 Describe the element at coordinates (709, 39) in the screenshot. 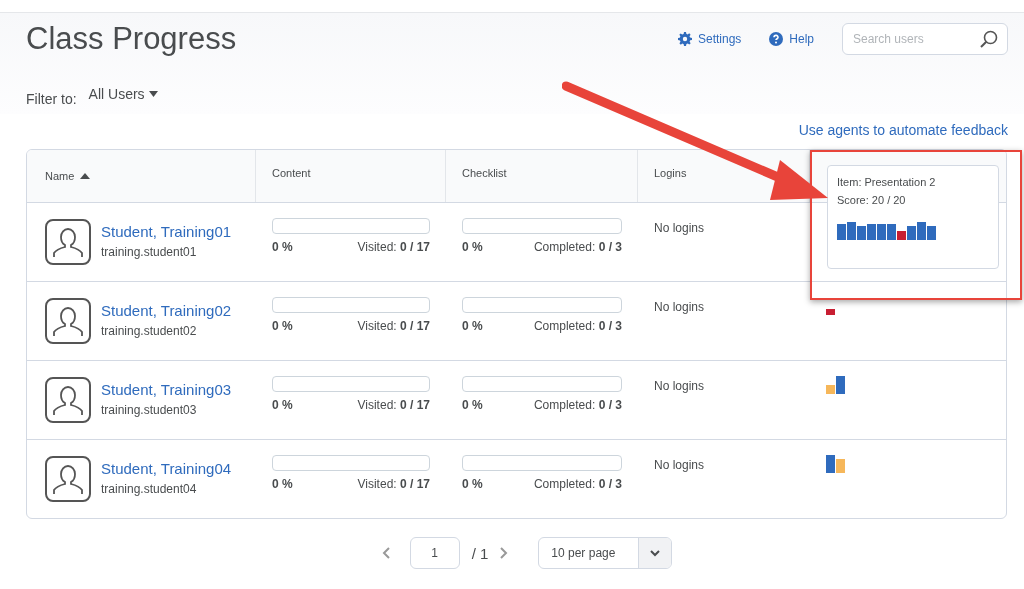

I see `settings-link: Settings` at that location.